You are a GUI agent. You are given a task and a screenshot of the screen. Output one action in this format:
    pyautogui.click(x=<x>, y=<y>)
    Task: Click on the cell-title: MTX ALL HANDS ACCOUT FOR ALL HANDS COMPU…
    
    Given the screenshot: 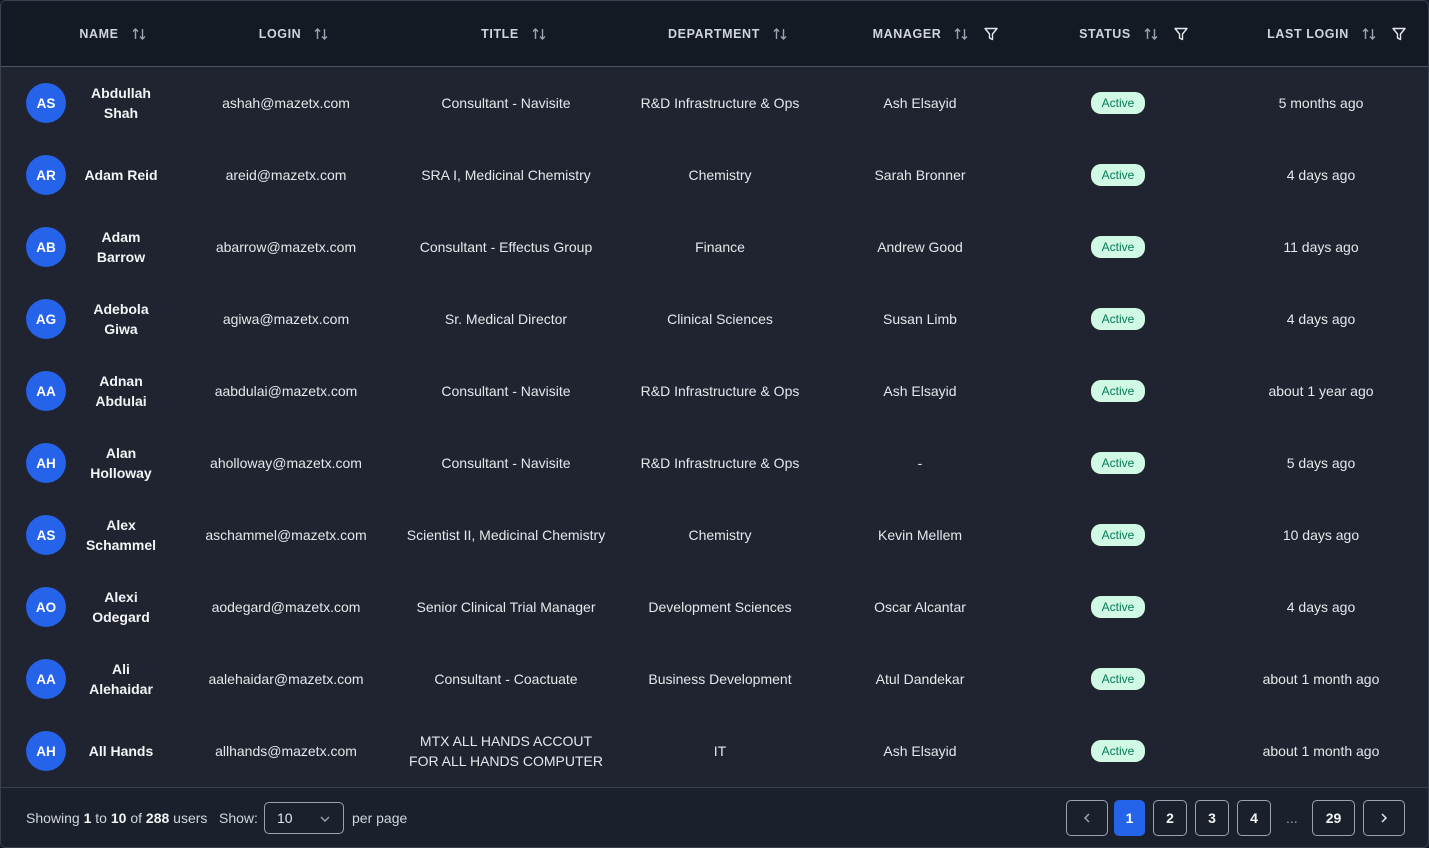 What is the action you would take?
    pyautogui.click(x=506, y=751)
    